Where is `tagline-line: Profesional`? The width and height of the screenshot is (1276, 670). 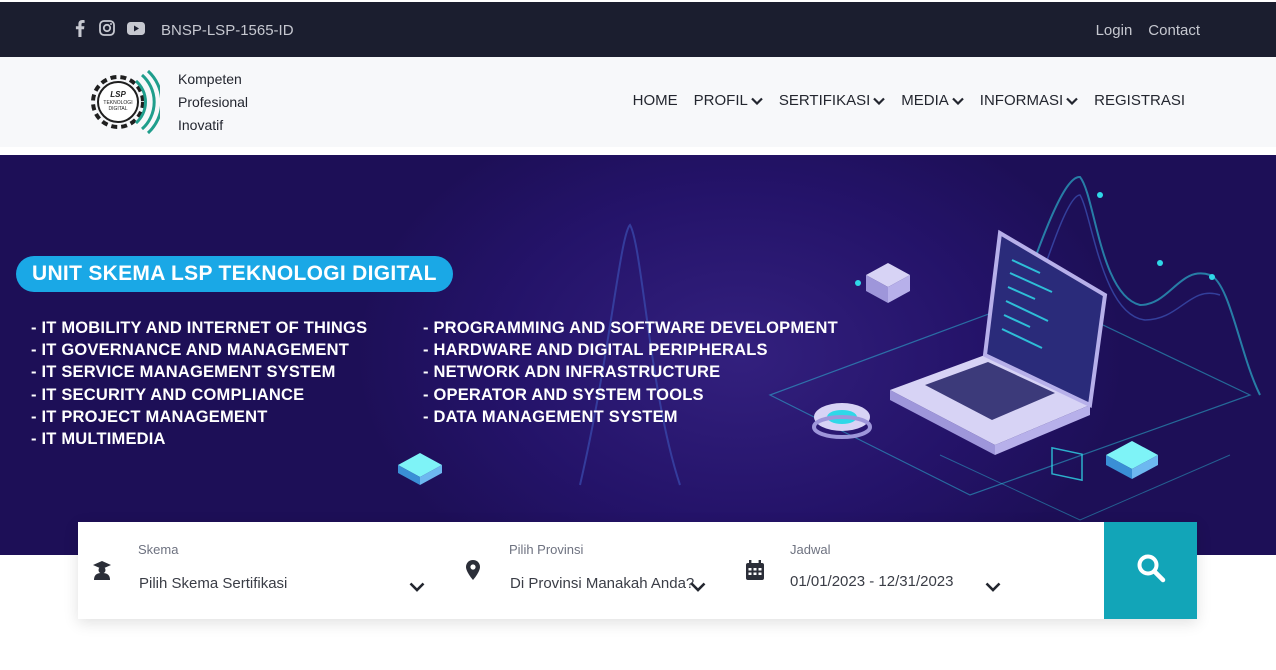
tagline-line: Profesional is located at coordinates (213, 102).